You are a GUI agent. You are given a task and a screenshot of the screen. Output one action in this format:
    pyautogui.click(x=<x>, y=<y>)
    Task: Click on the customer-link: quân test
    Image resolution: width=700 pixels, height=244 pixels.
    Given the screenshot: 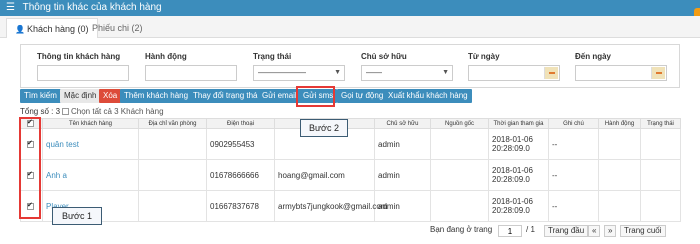 What is the action you would take?
    pyautogui.click(x=62, y=144)
    